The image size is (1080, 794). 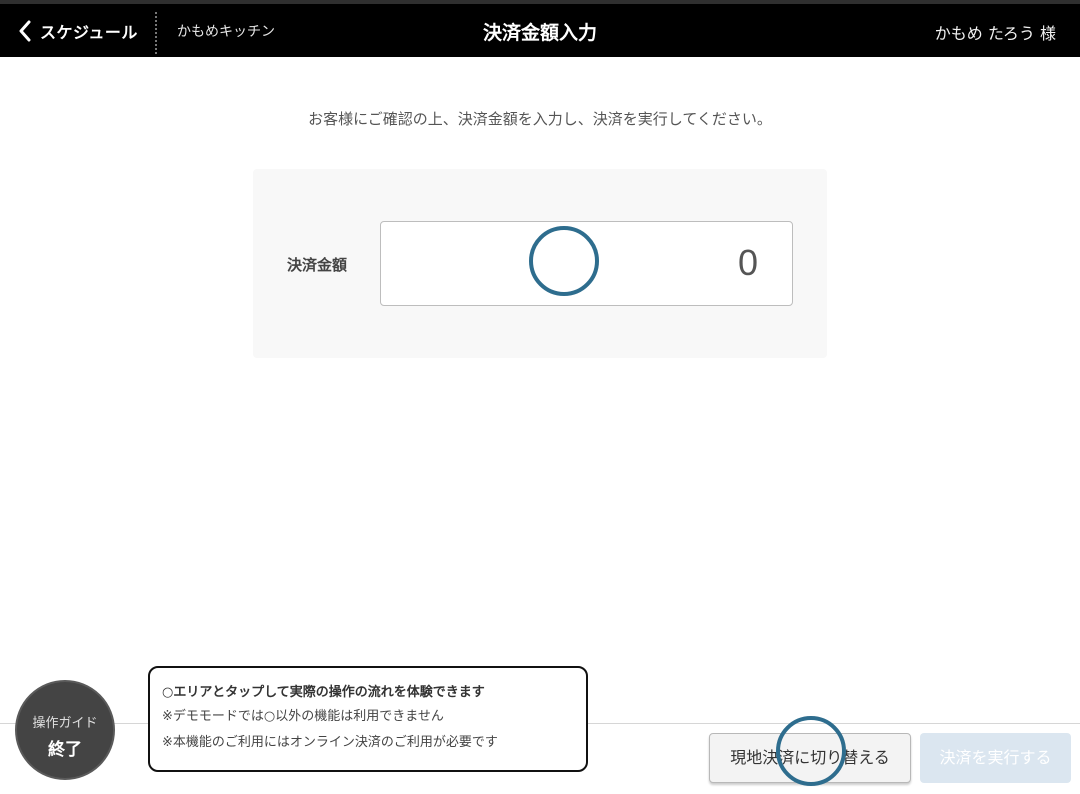 I want to click on tooltip-line: ○エリアとタップして実際の操作の流れを体験できます, so click(x=323, y=692).